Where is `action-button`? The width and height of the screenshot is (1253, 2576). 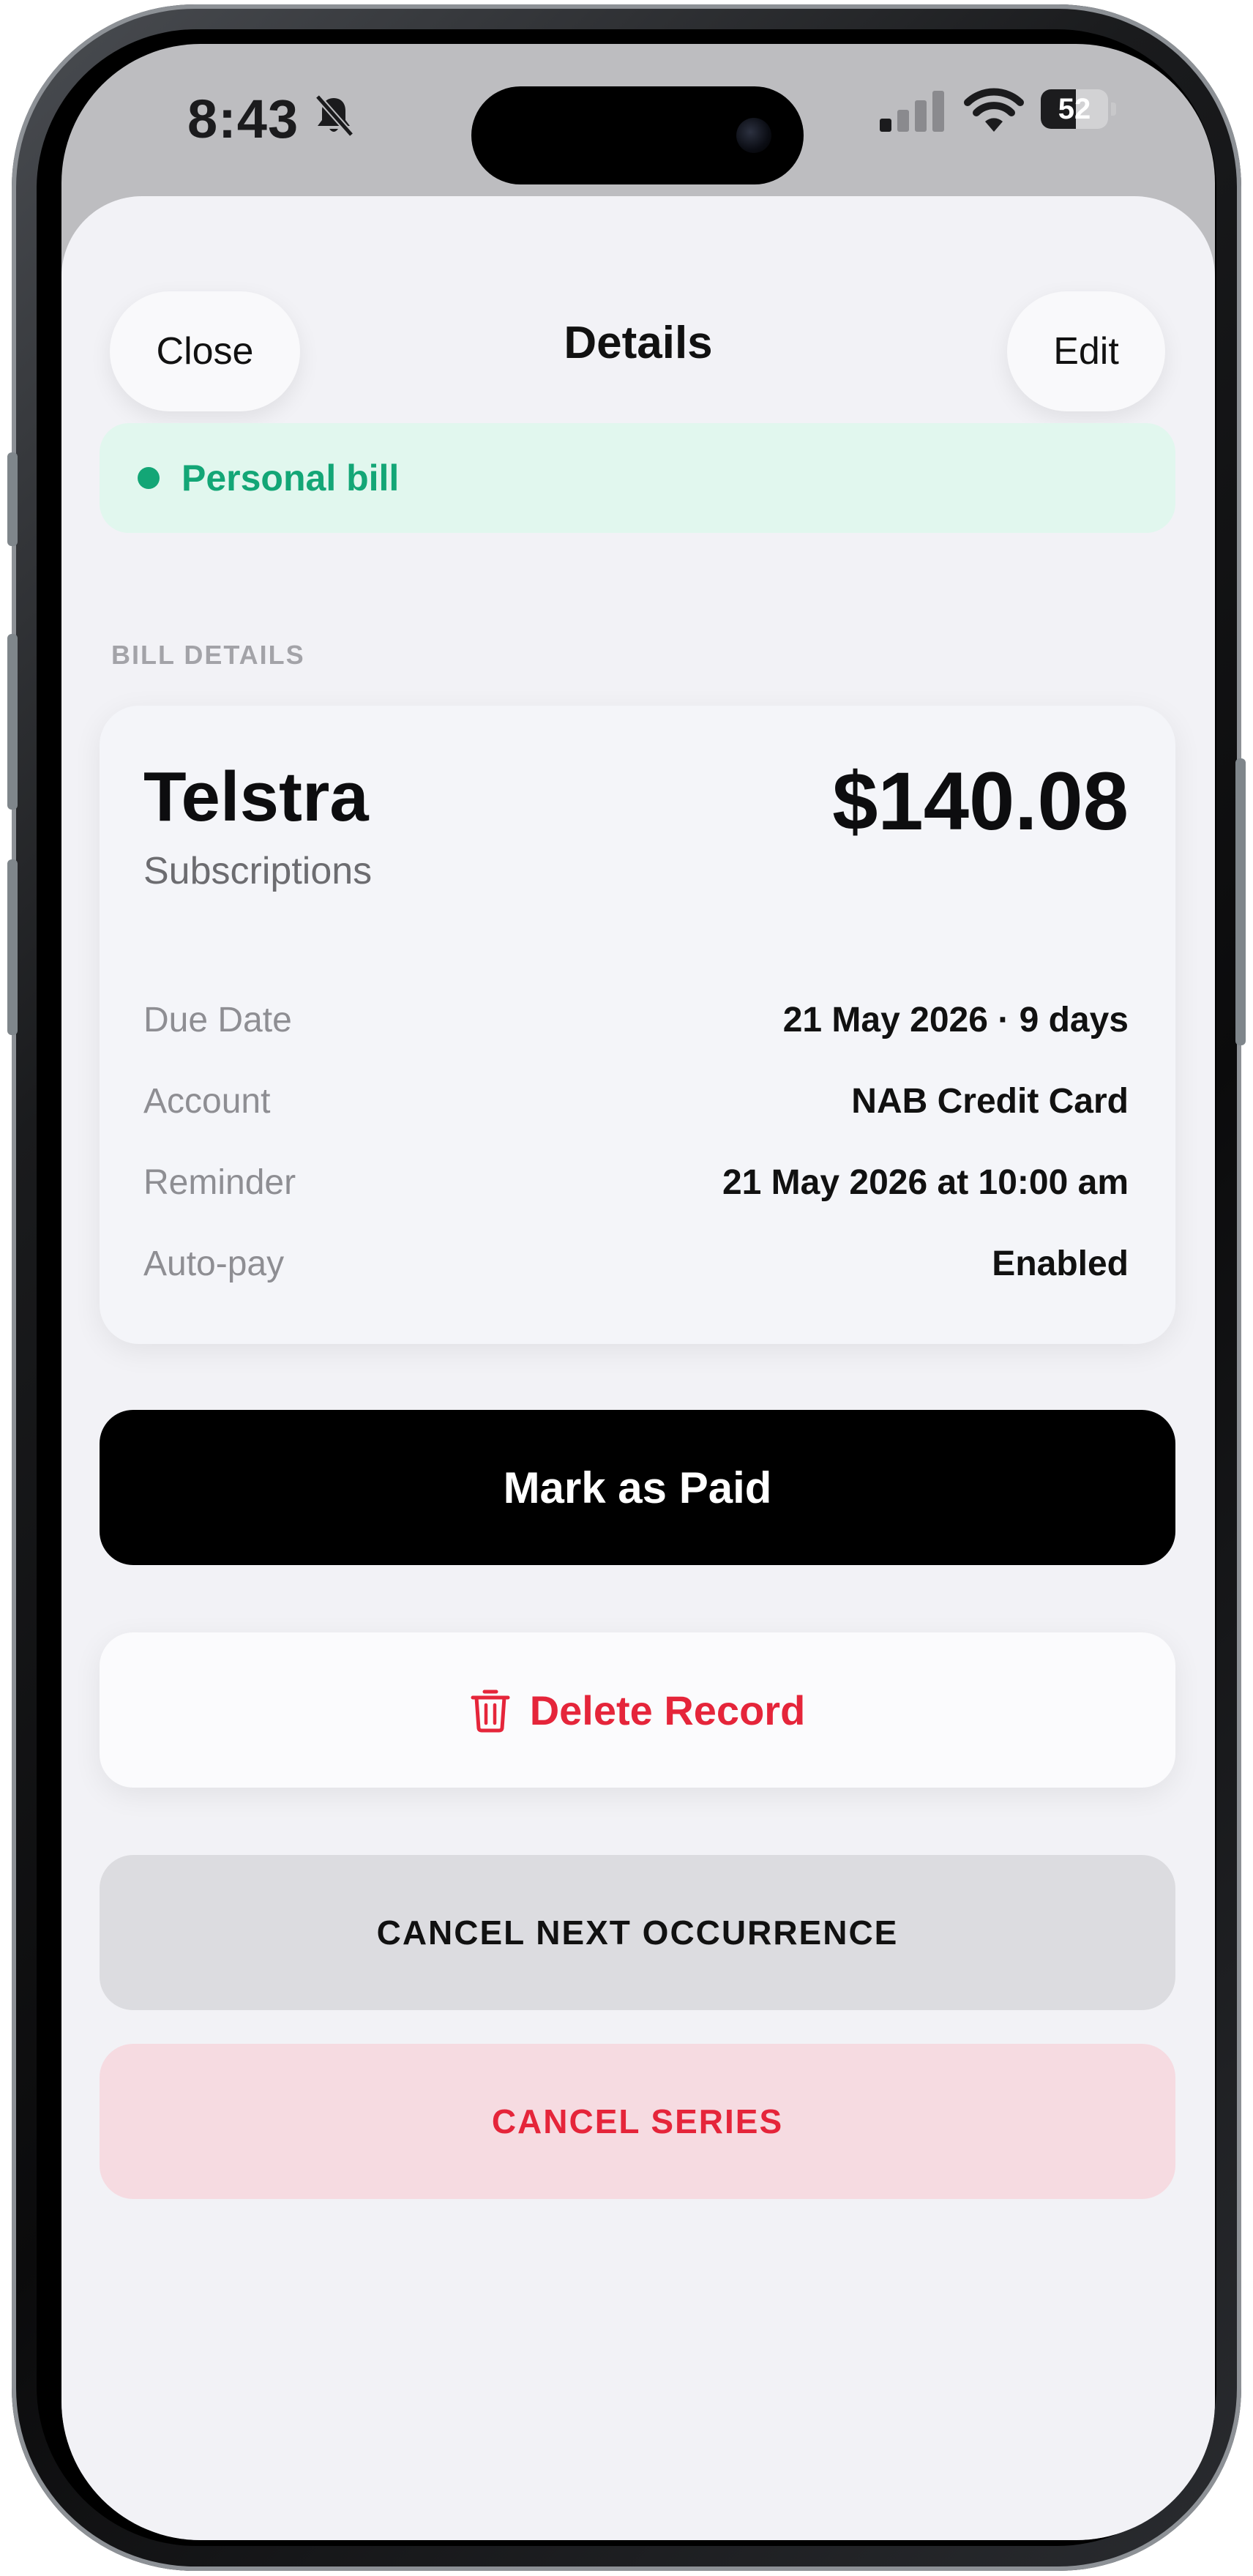
action-button is located at coordinates (12, 499).